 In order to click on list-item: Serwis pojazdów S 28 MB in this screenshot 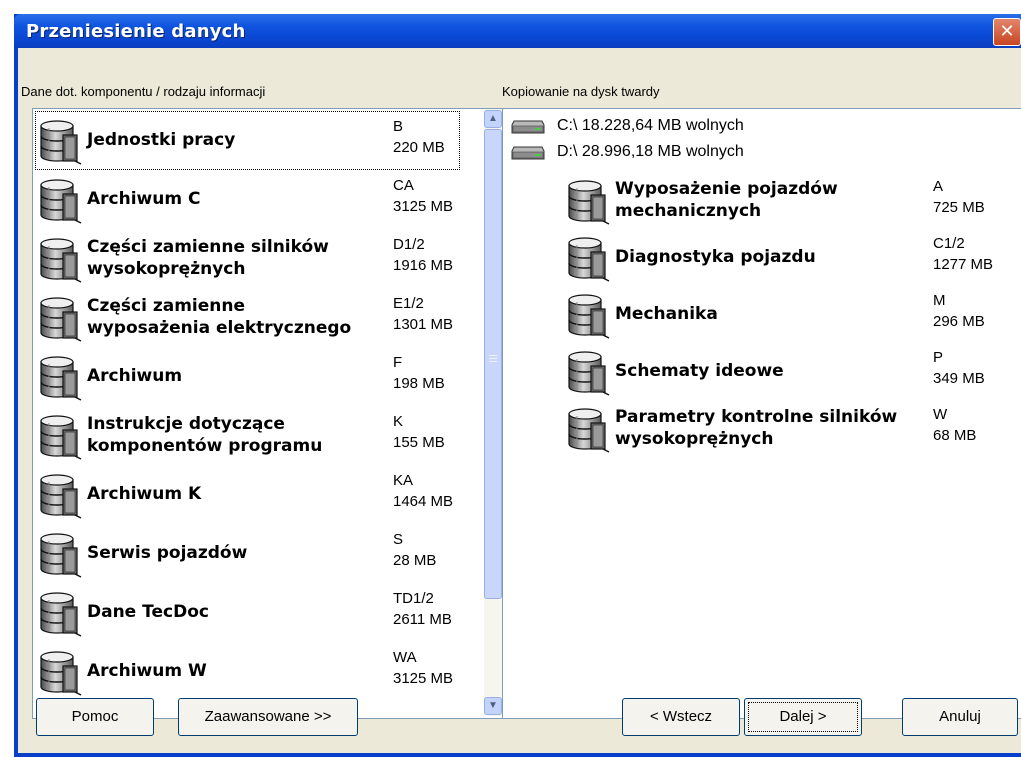, I will do `click(247, 553)`.